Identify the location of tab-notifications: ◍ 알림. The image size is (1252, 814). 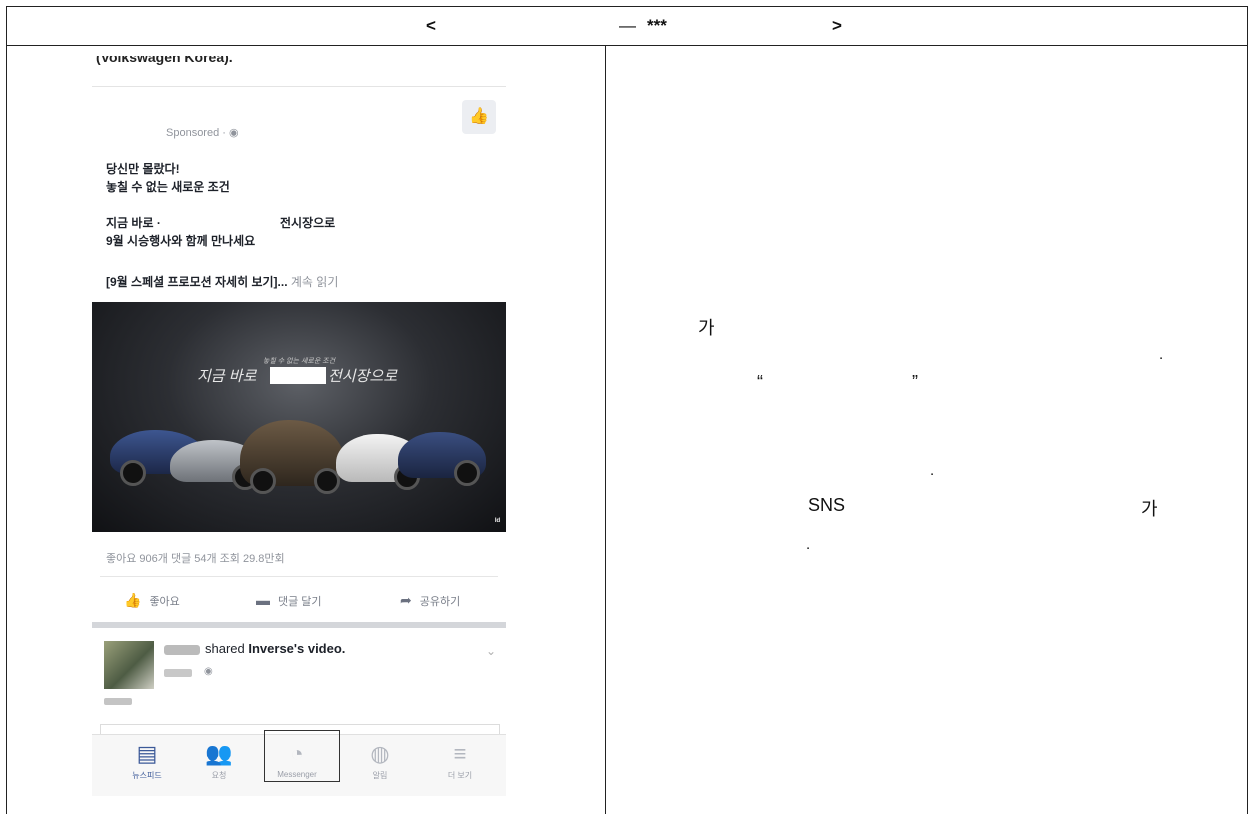
(380, 761).